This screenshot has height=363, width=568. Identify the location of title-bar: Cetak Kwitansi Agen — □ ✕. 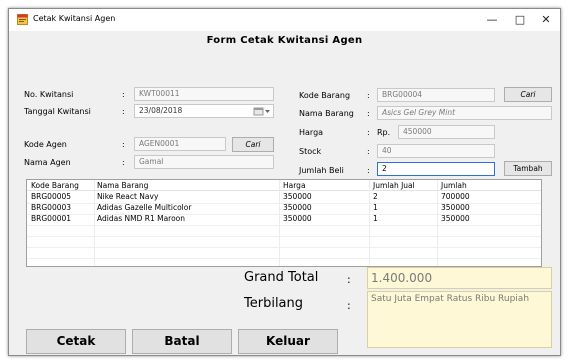
(284, 20).